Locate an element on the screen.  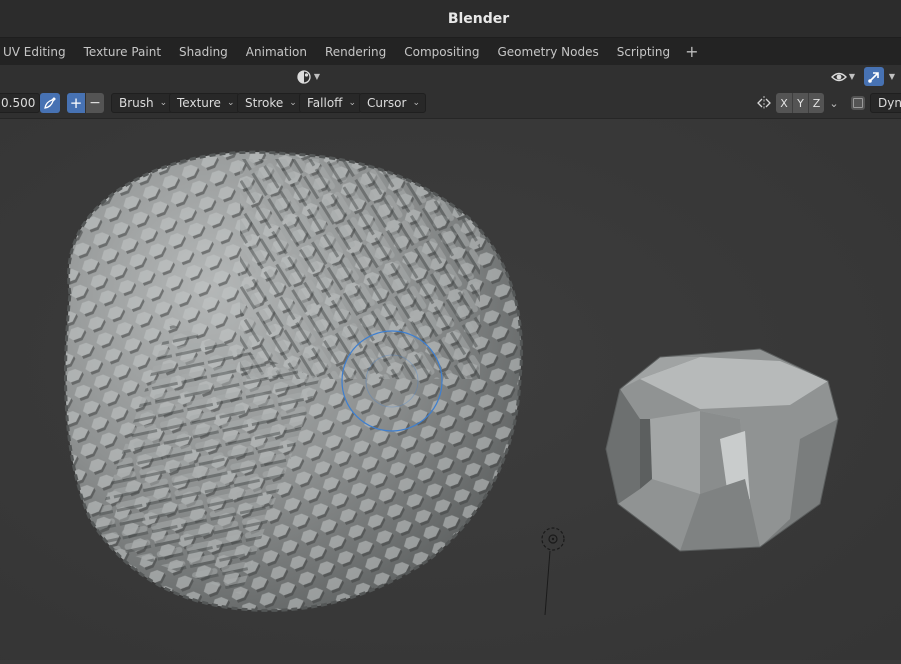
tab-scripting: Scripting is located at coordinates (643, 51).